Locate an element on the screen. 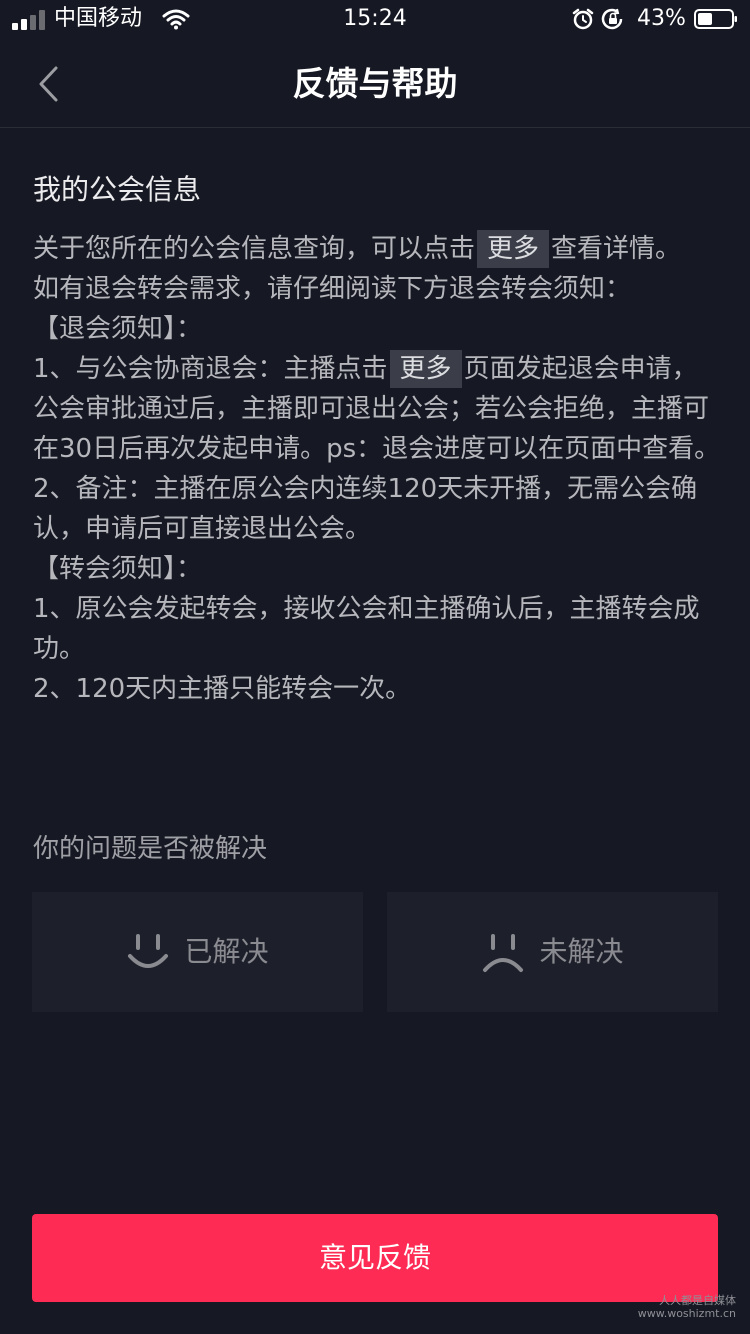  paragraph: 如有退会转会需求，请仔细阅读下方退会转会须知： is located at coordinates (332, 289).